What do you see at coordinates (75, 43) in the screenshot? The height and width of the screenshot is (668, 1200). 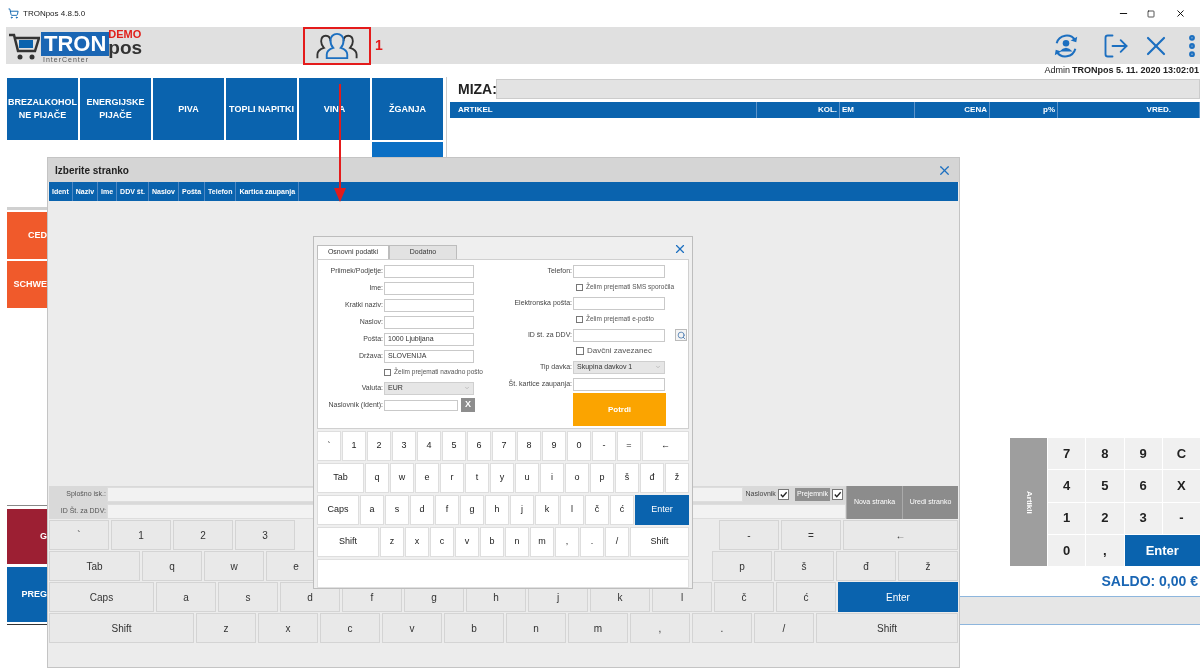 I see `logo-text: TRON` at bounding box center [75, 43].